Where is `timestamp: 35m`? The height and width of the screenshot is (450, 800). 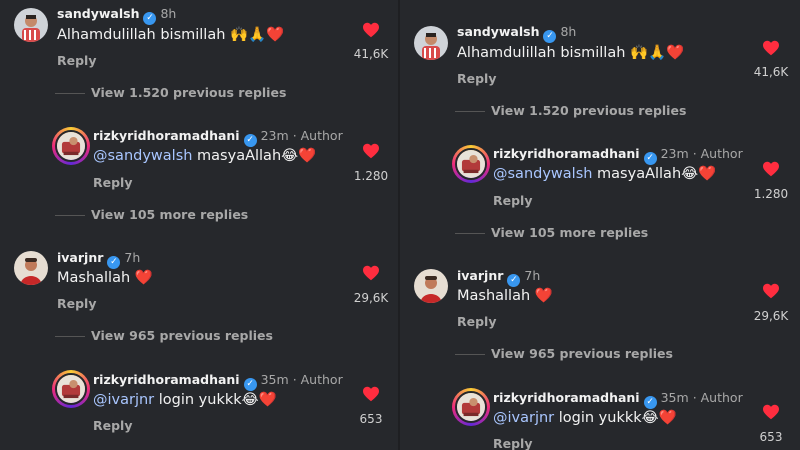
timestamp: 35m is located at coordinates (674, 397).